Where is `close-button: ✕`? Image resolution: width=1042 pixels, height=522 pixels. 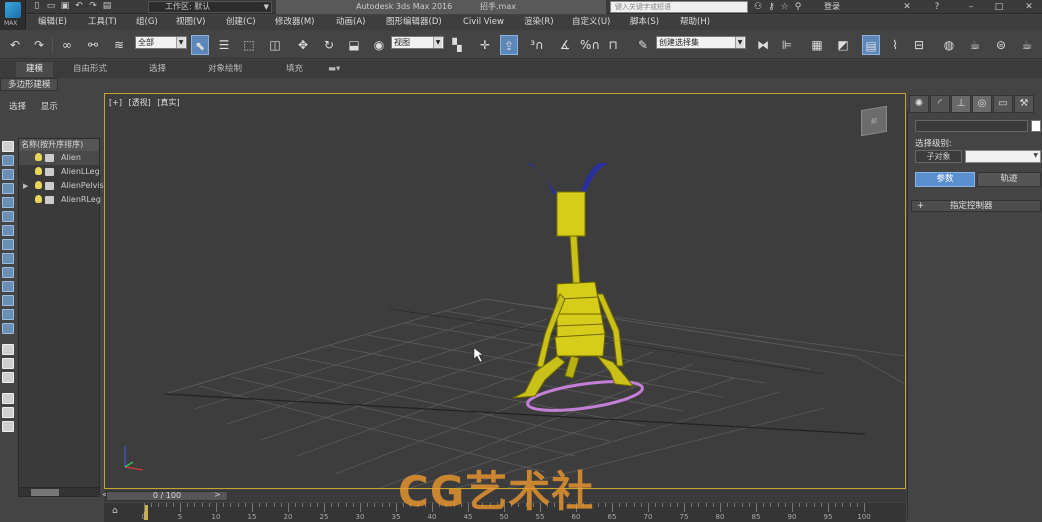
close-button: ✕ is located at coordinates (1029, 7).